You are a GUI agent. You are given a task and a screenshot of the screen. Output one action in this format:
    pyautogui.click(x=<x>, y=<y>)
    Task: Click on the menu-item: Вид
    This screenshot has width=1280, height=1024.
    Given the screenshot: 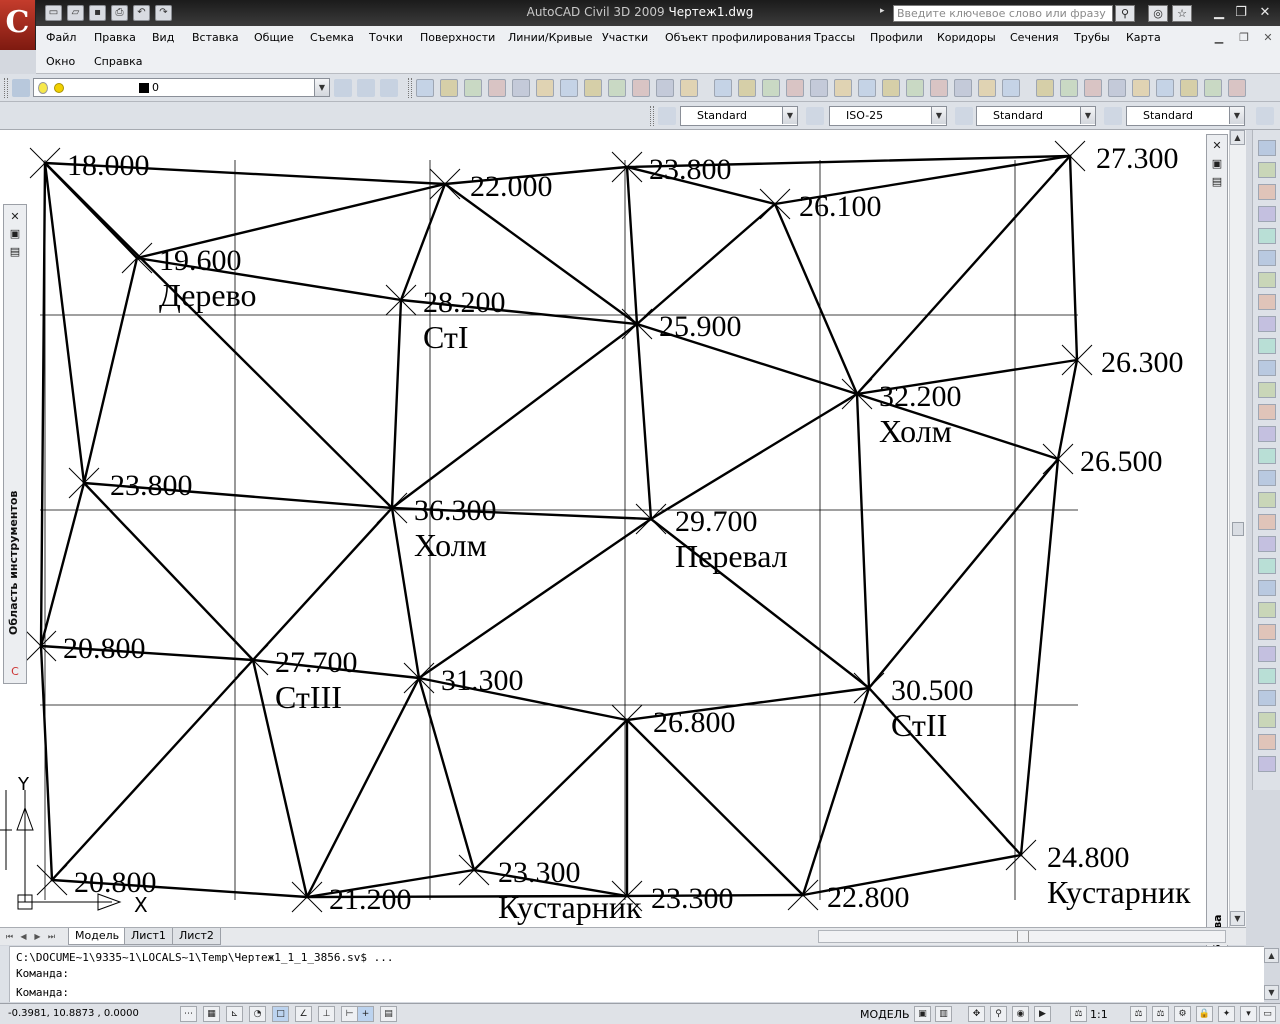 What is the action you would take?
    pyautogui.click(x=163, y=37)
    